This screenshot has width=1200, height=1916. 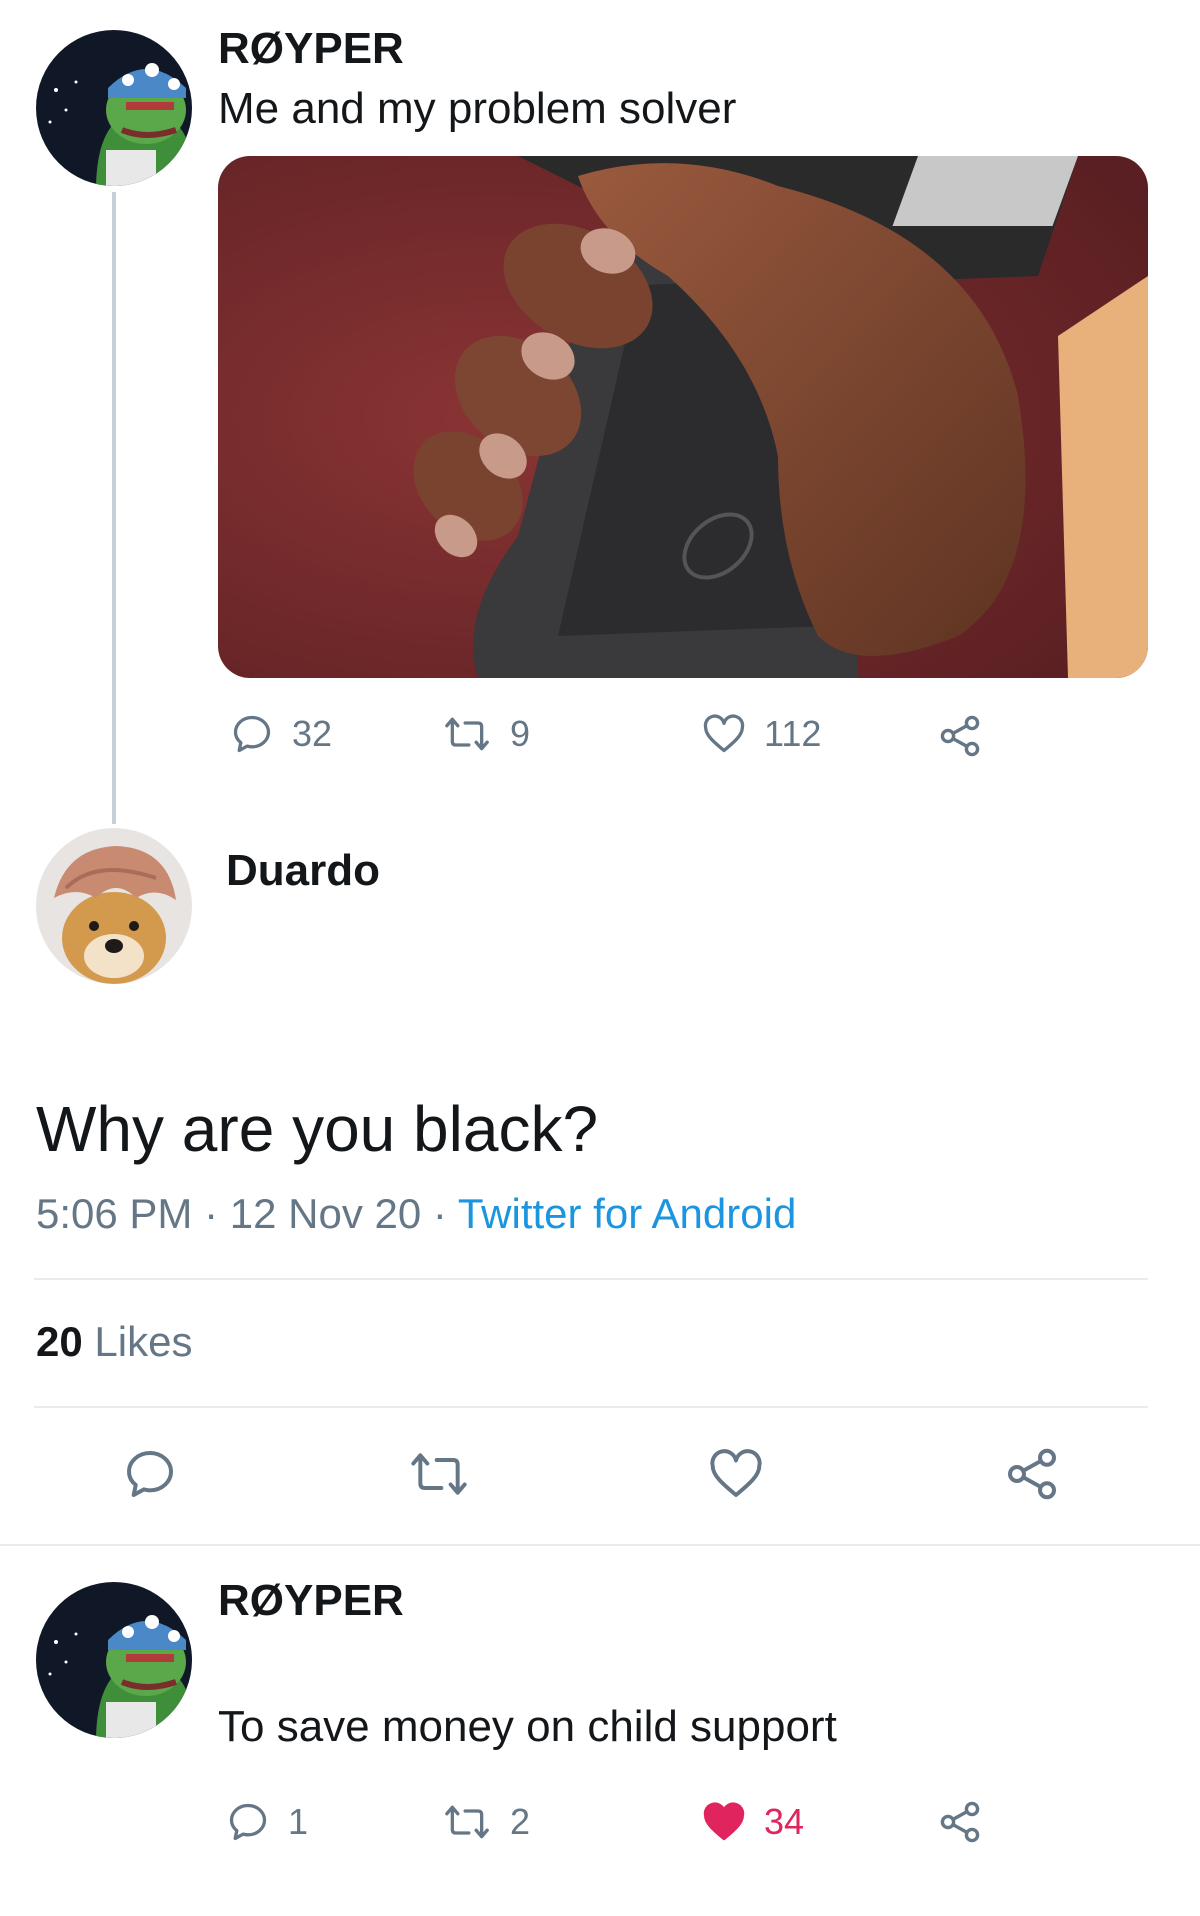 What do you see at coordinates (325, 1213) in the screenshot?
I see `tweet-date: 12 Nov 20` at bounding box center [325, 1213].